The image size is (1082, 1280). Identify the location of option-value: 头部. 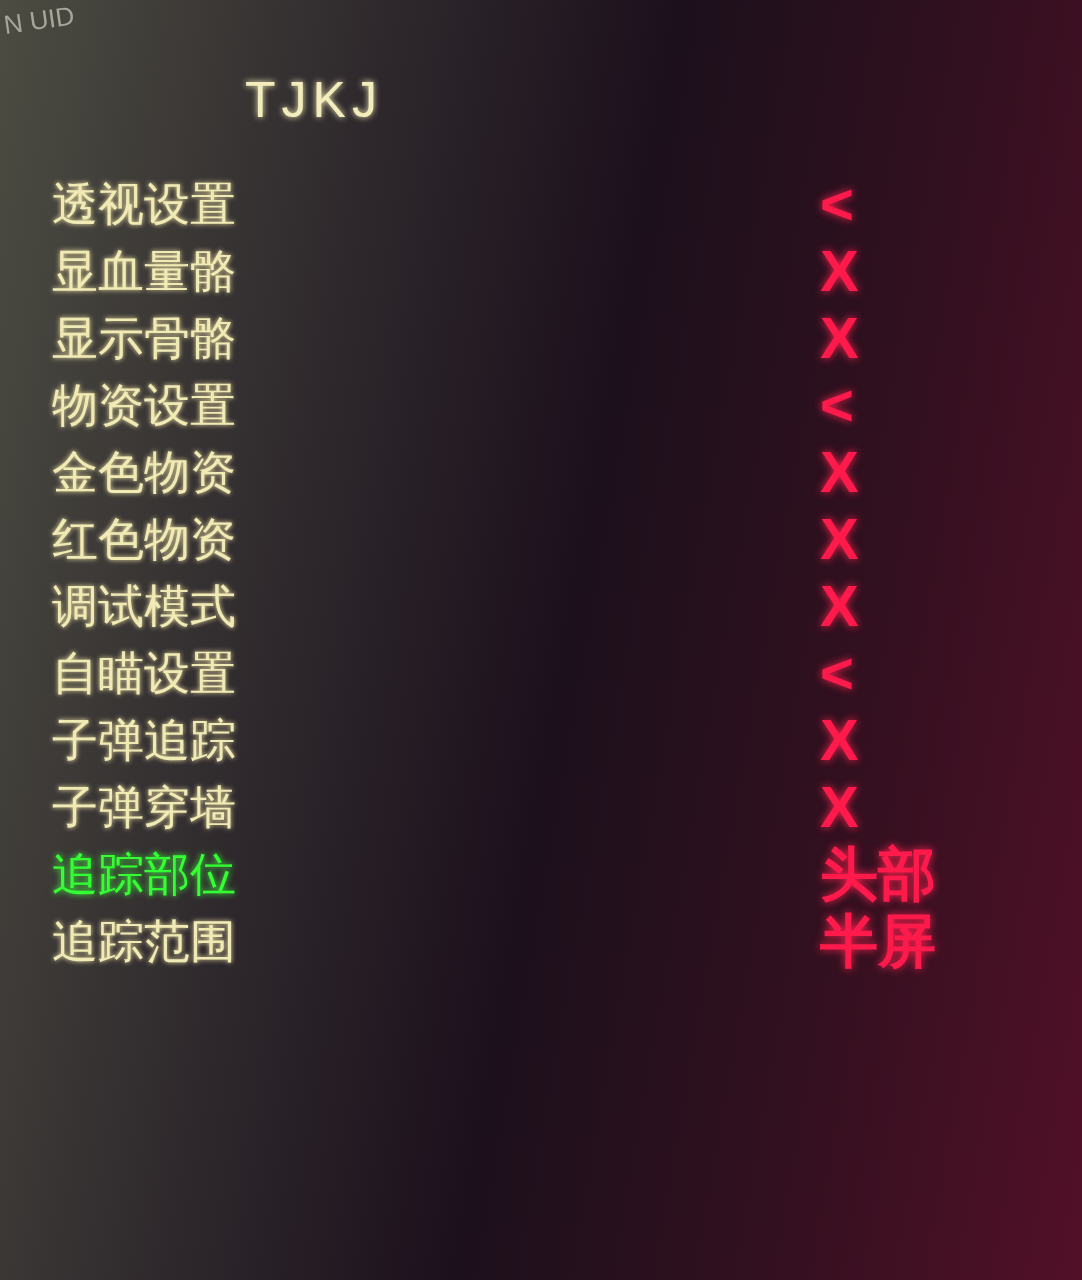
(878, 873).